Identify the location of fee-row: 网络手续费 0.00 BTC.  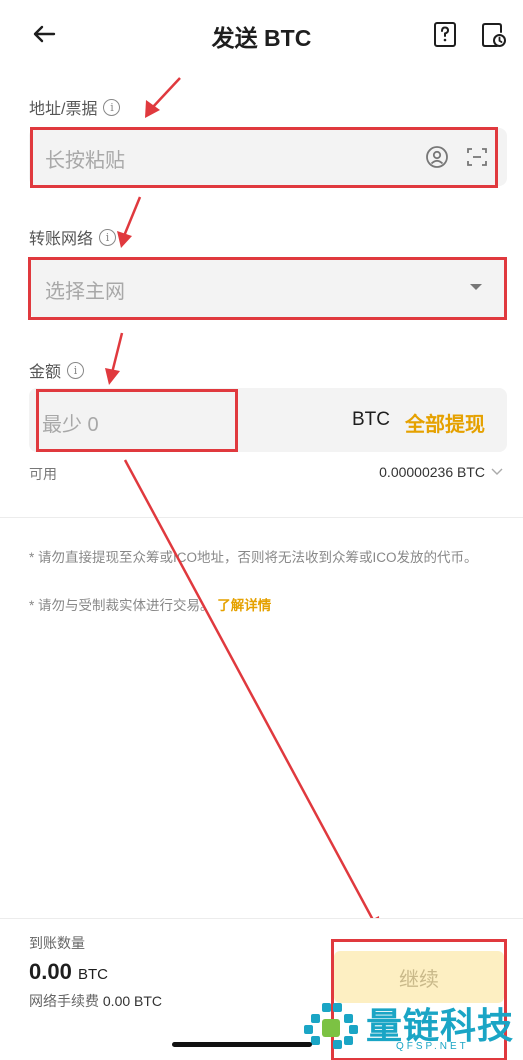
(95, 1001).